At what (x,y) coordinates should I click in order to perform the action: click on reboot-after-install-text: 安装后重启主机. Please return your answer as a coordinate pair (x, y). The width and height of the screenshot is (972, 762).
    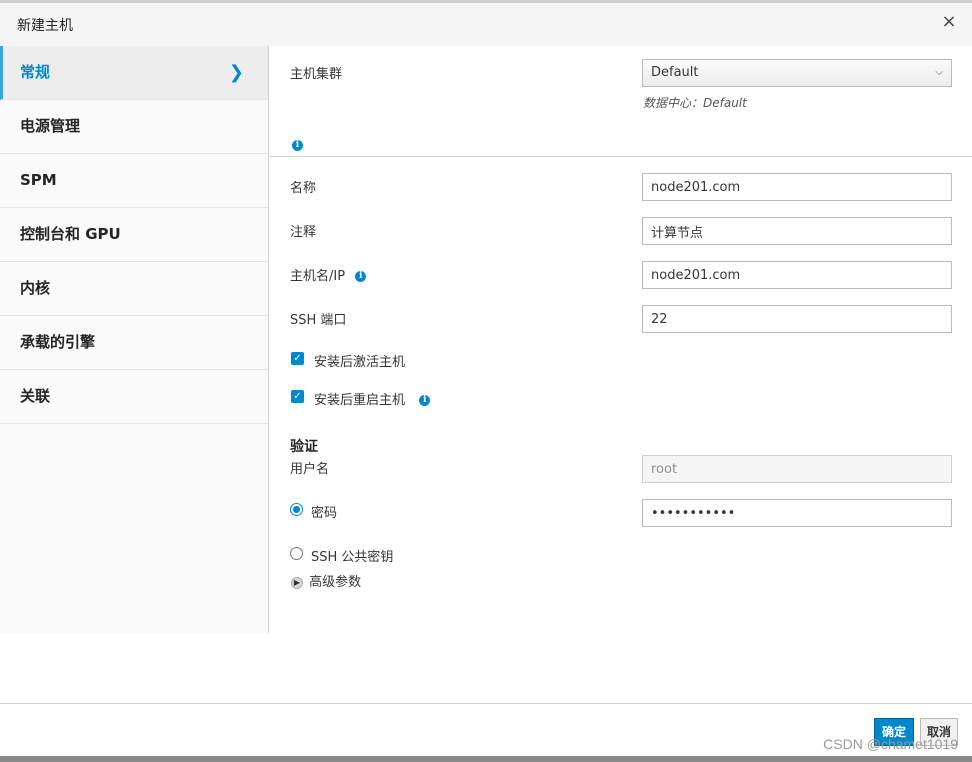
    Looking at the image, I should click on (360, 400).